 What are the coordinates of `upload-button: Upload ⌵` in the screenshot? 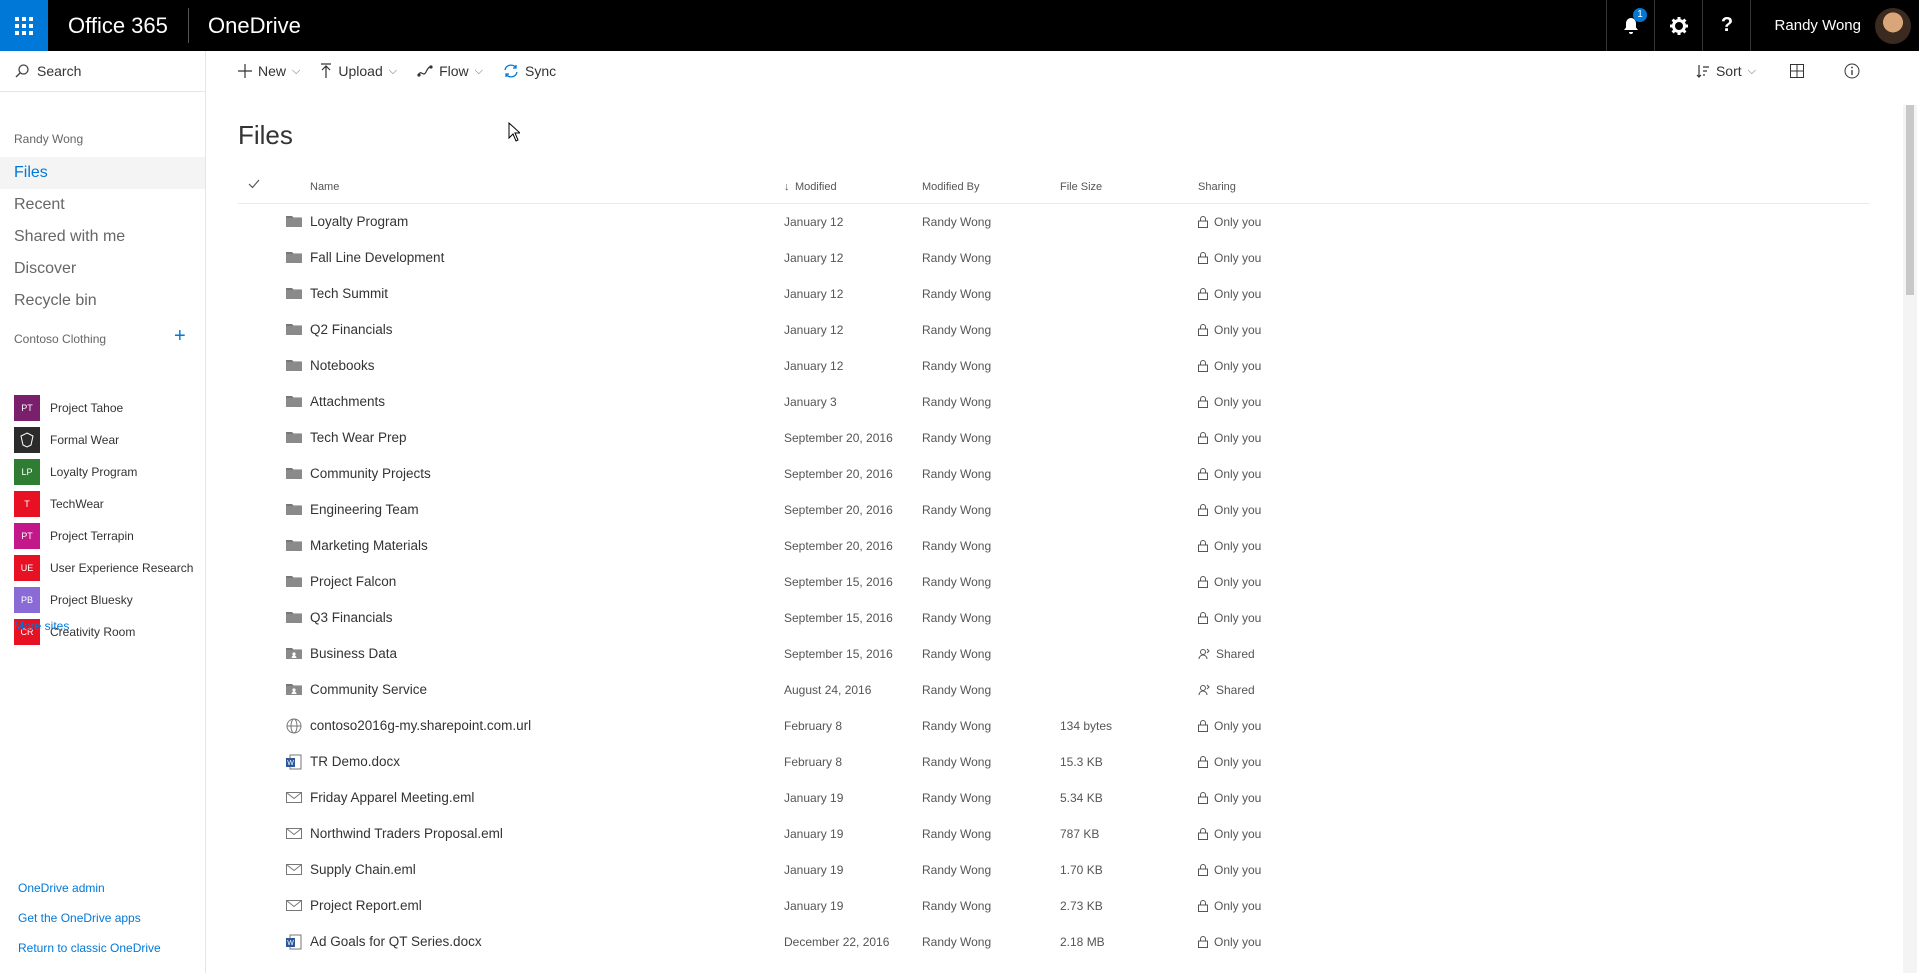 It's located at (358, 71).